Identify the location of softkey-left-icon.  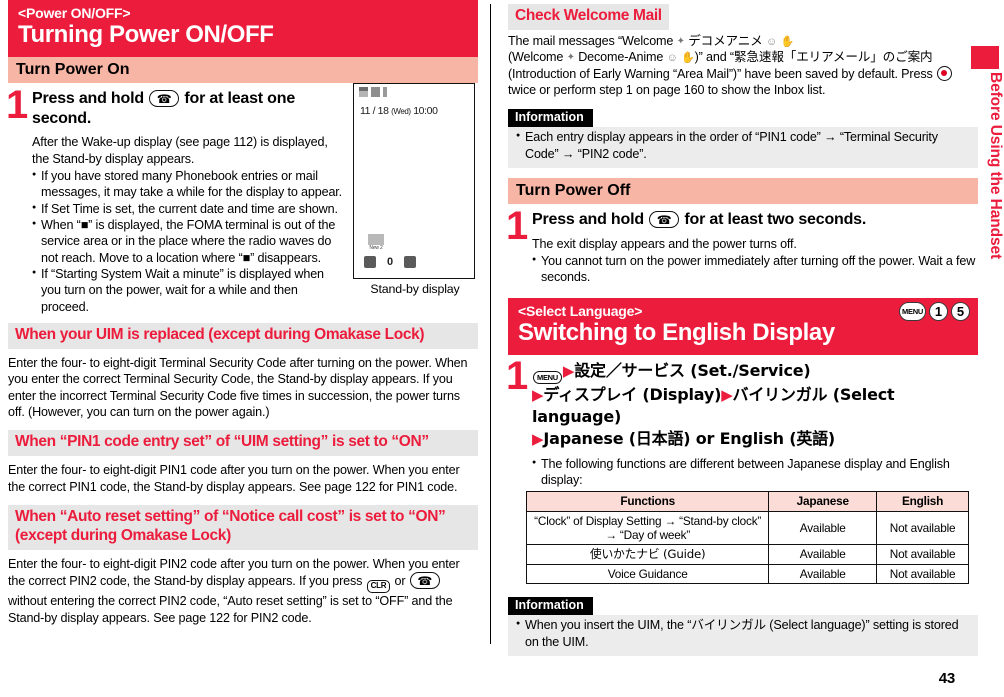
(370, 262).